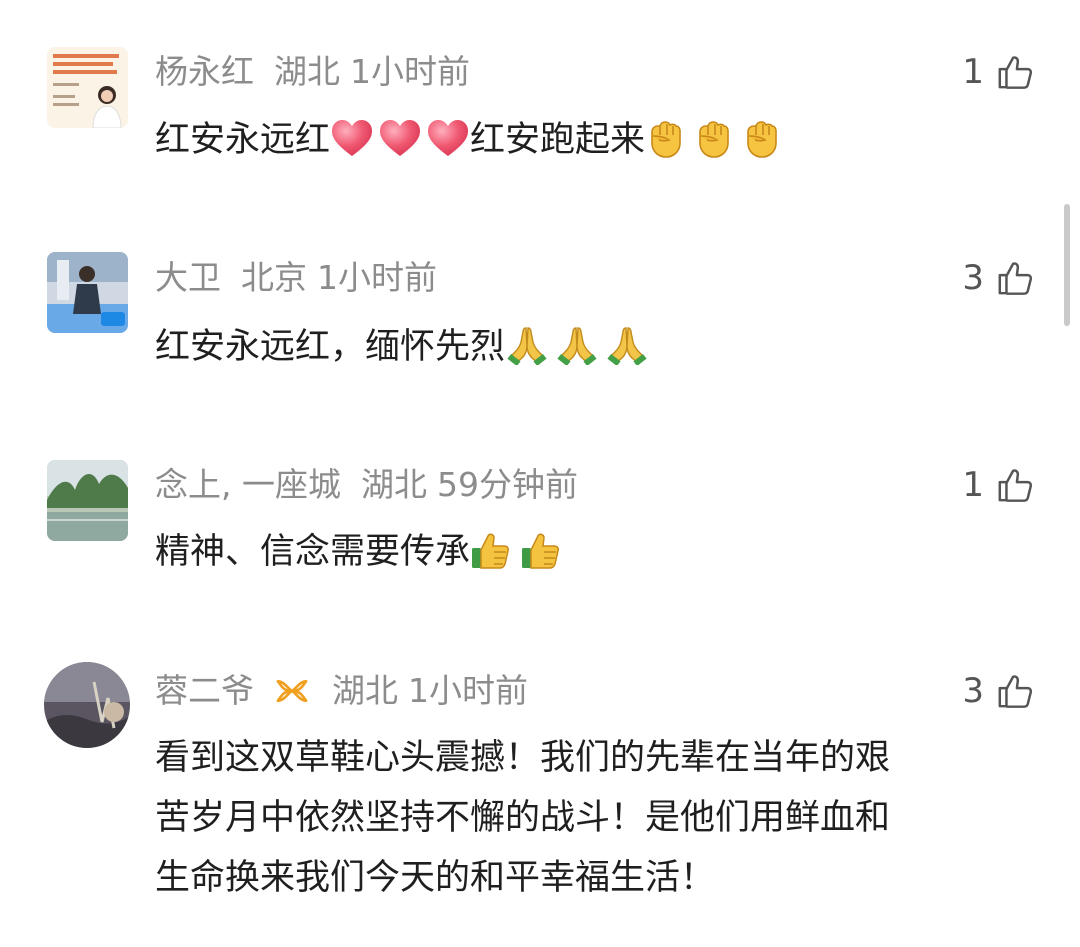 This screenshot has height=947, width=1080. Describe the element at coordinates (523, 818) in the screenshot. I see `comment-text-line: 苦岁月中依然坚持不懈的战斗！是他们用鲜血和` at that location.